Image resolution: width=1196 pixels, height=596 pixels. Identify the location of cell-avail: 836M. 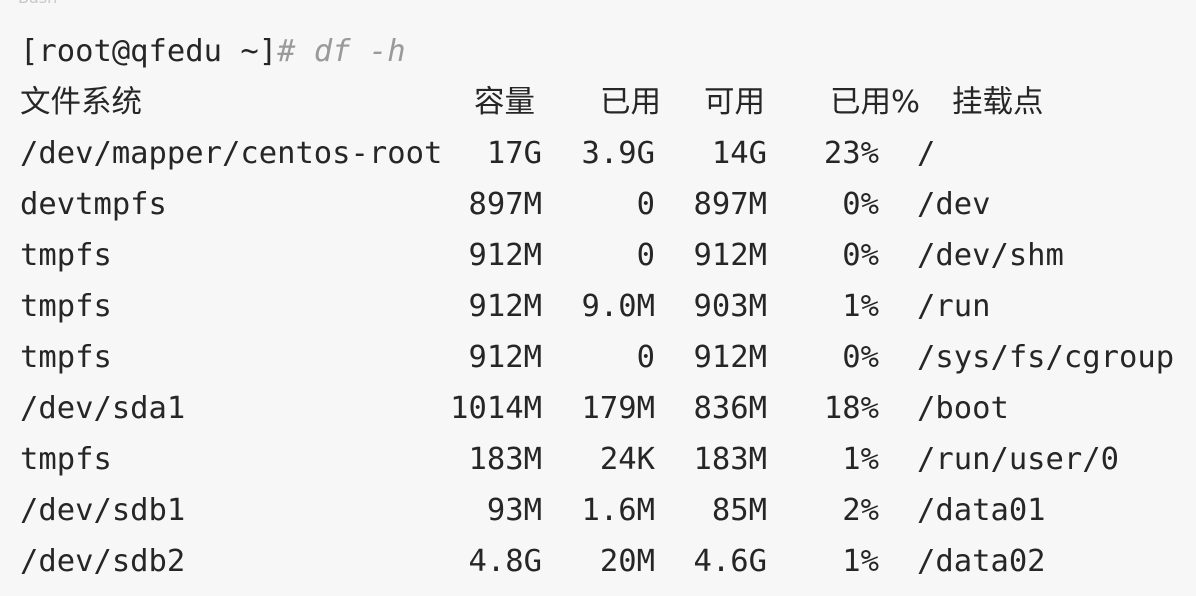
(730, 408).